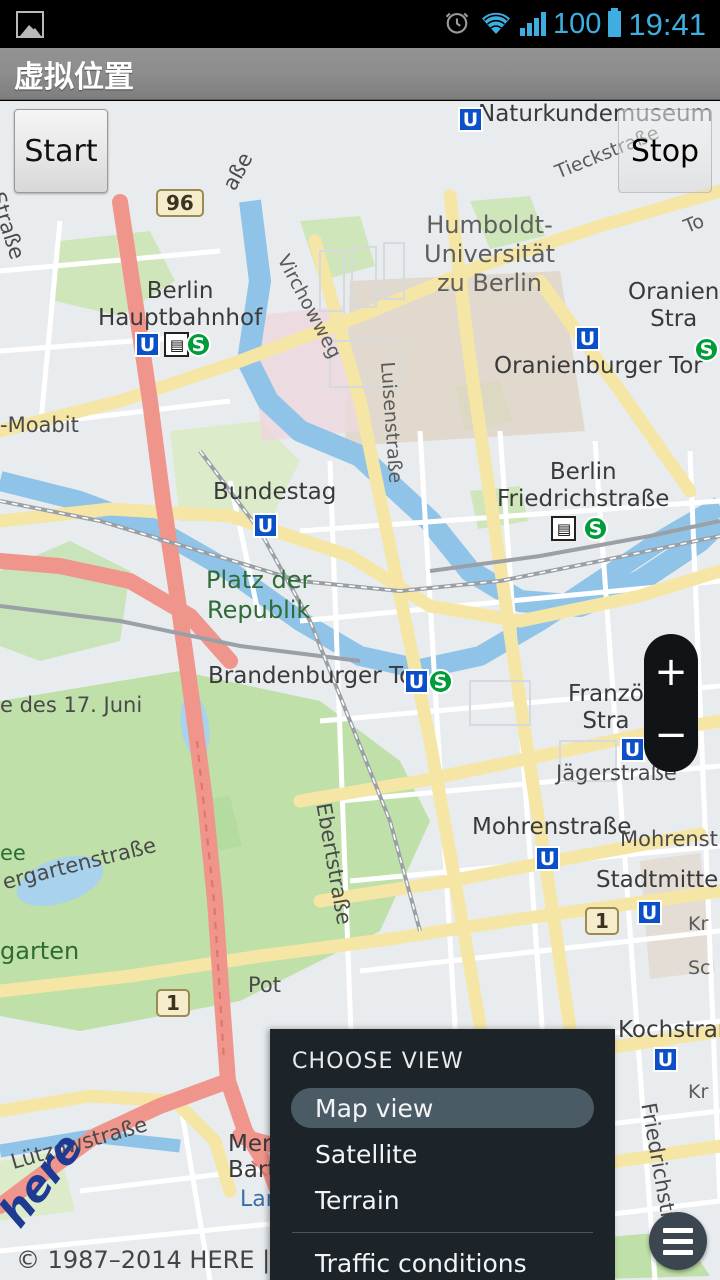 Image resolution: width=720 pixels, height=1280 pixels. I want to click on map-label-stadtmitte: Stadtmitte, so click(657, 880).